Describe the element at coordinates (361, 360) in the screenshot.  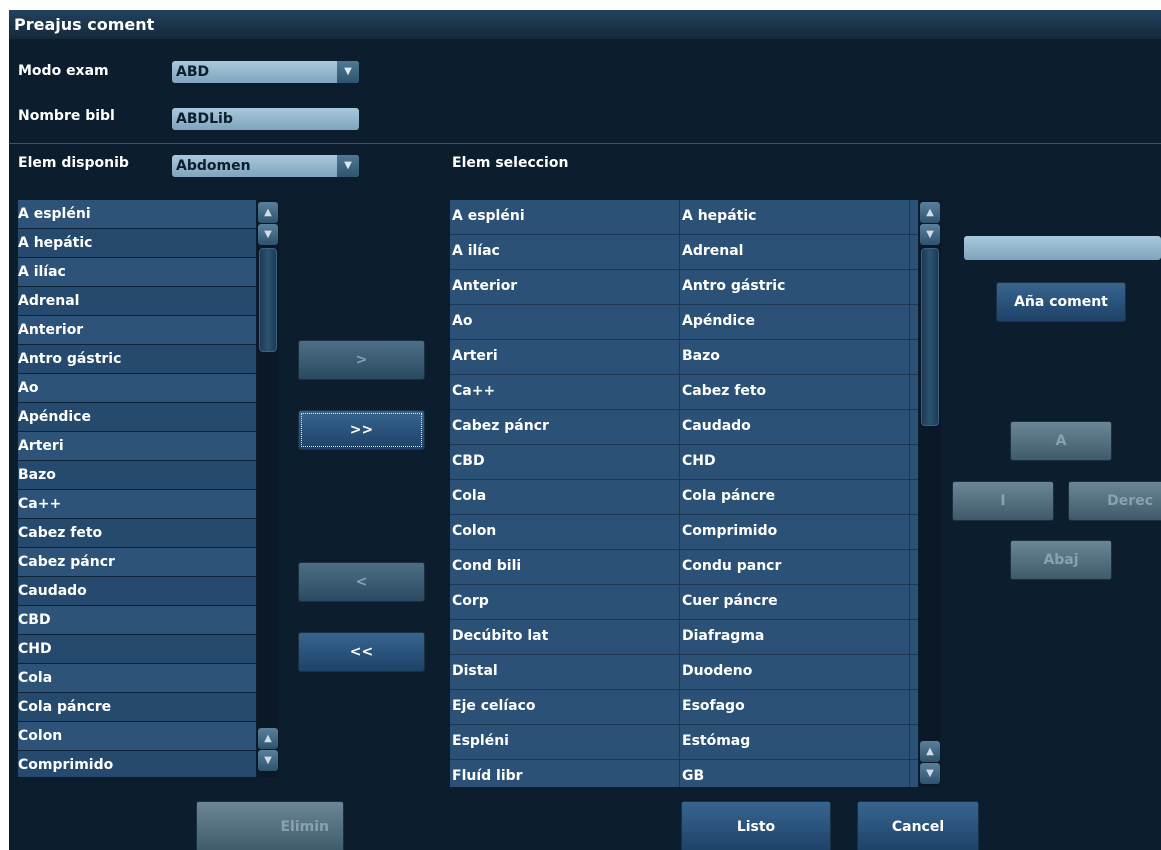
I see `add-one-button: >` at that location.